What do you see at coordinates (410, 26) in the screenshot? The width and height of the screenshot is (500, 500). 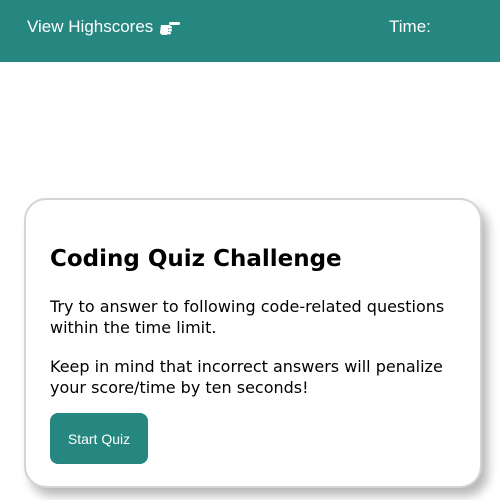 I see `timer-label: Time:` at bounding box center [410, 26].